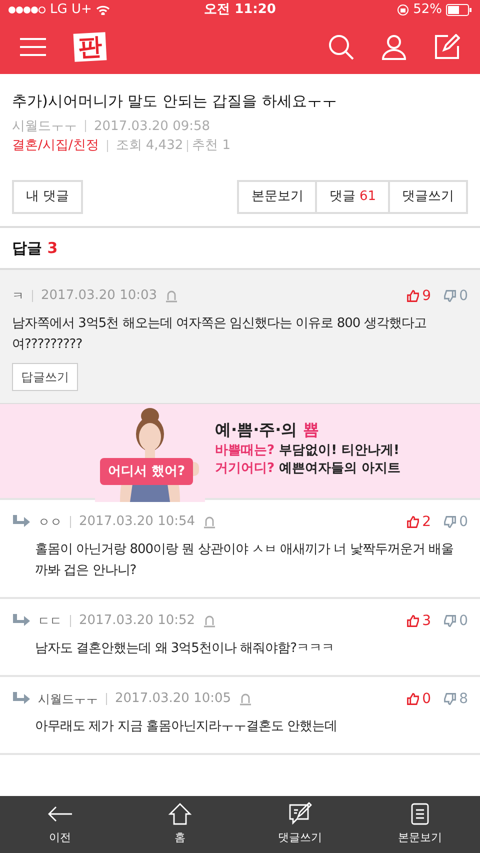 The height and width of the screenshot is (853, 480). What do you see at coordinates (240, 10) in the screenshot?
I see `clock: 오전 11:20` at bounding box center [240, 10].